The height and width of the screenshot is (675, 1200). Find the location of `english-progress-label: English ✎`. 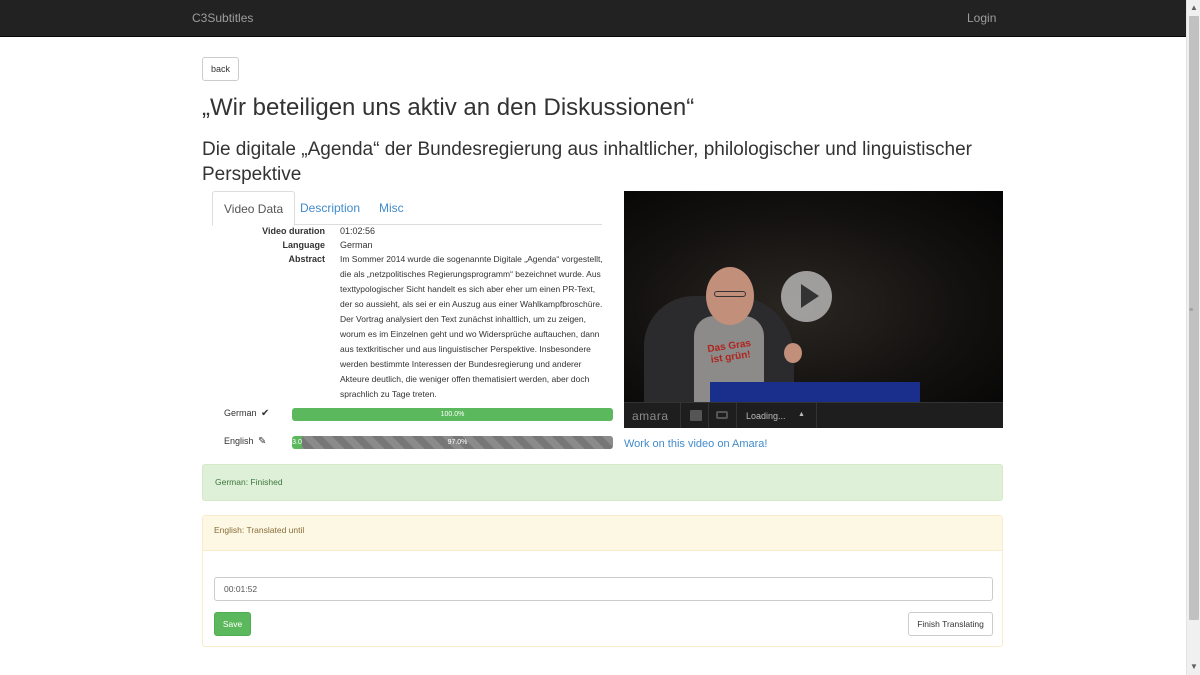

english-progress-label: English ✎ is located at coordinates (245, 441).